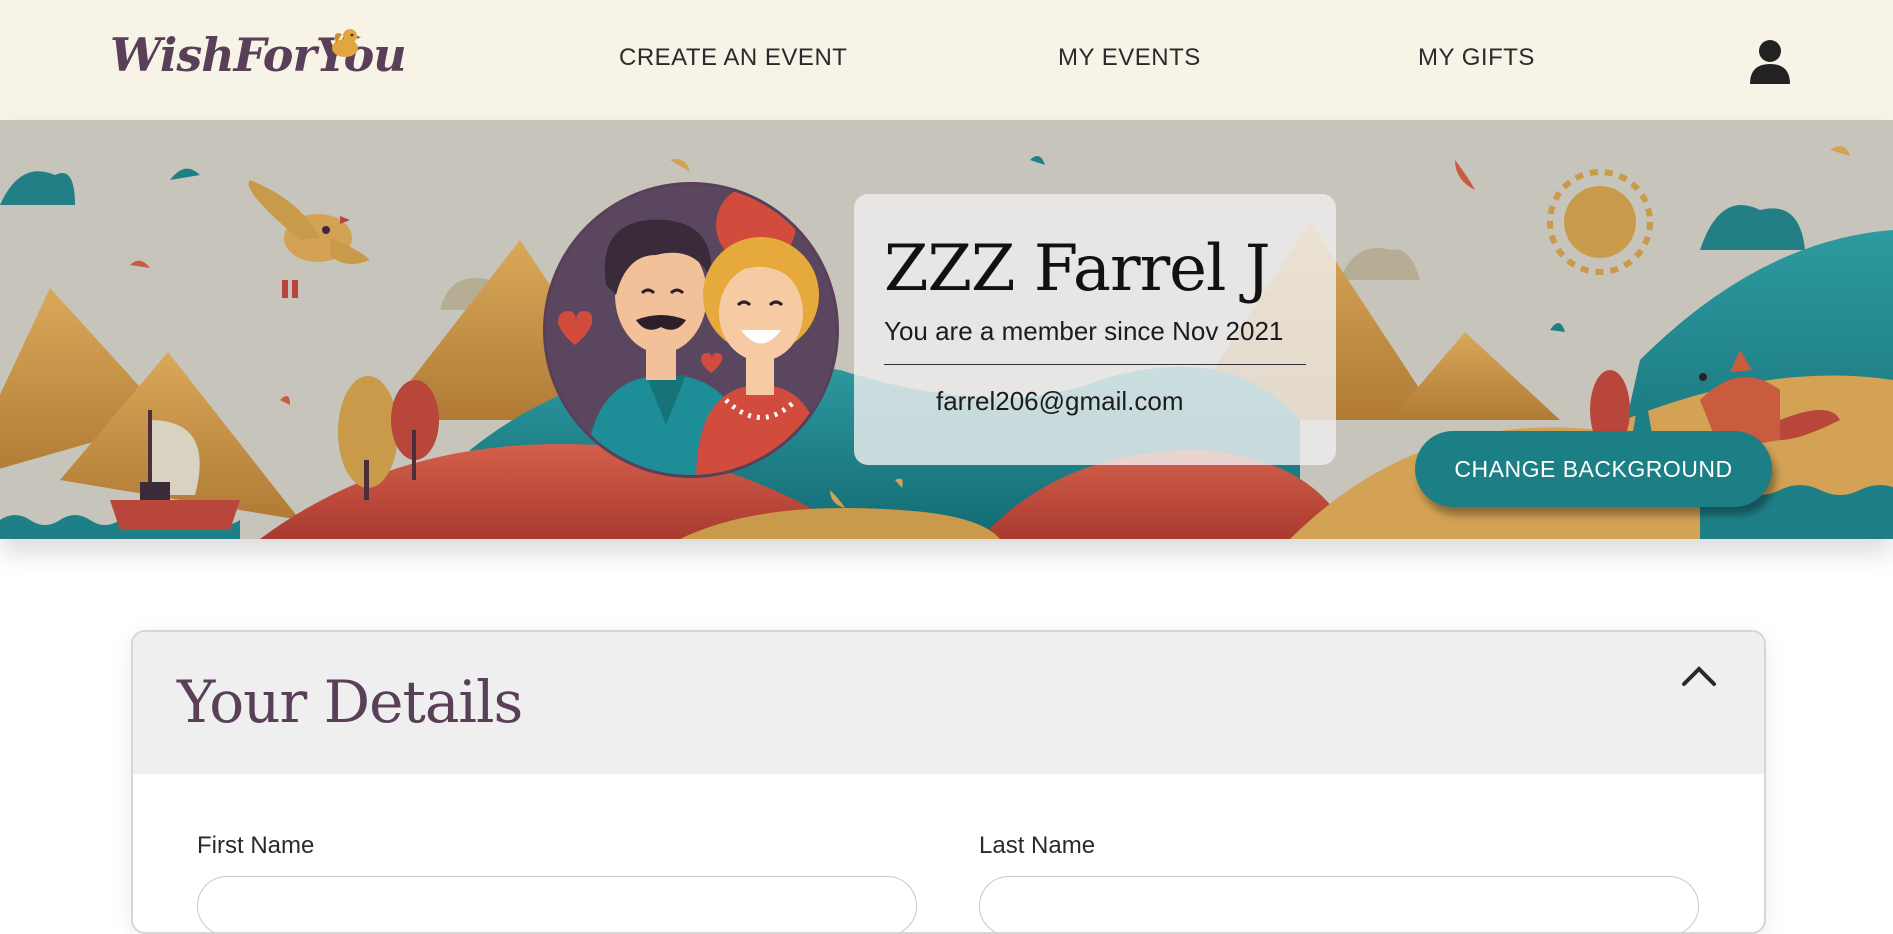 The width and height of the screenshot is (1893, 934). What do you see at coordinates (1476, 58) in the screenshot?
I see `nav-my-gifts: MY GIFTS` at bounding box center [1476, 58].